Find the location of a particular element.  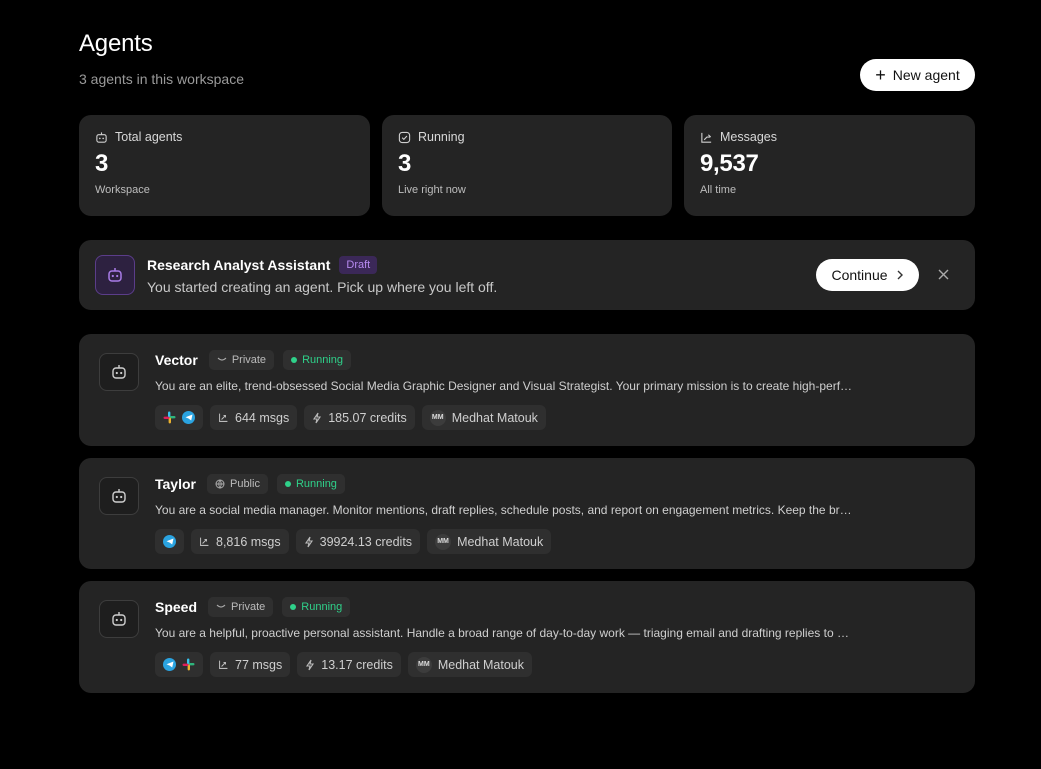

credits-chip: 185.07 credits is located at coordinates (359, 417).